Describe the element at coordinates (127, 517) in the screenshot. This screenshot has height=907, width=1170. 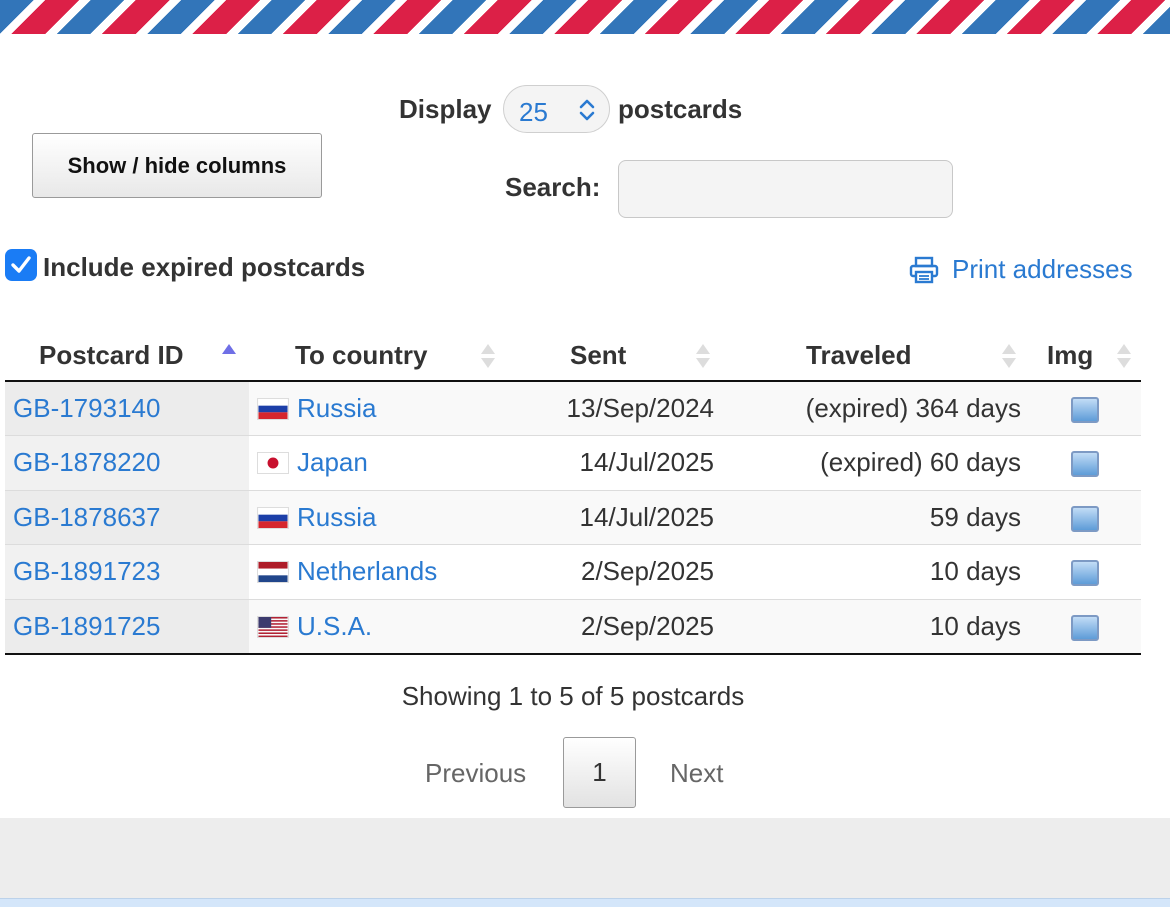
I see `postcard-id-link: GB-1878637` at that location.